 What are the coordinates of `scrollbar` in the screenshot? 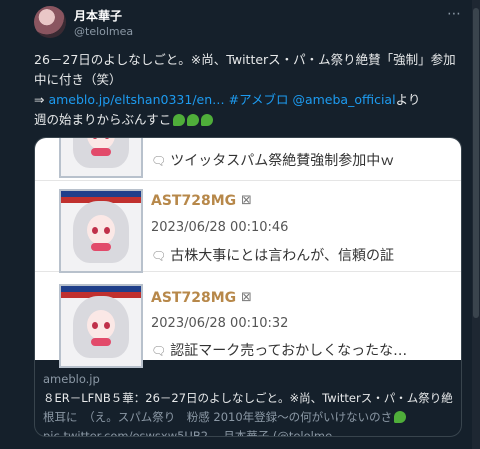 It's located at (476, 224).